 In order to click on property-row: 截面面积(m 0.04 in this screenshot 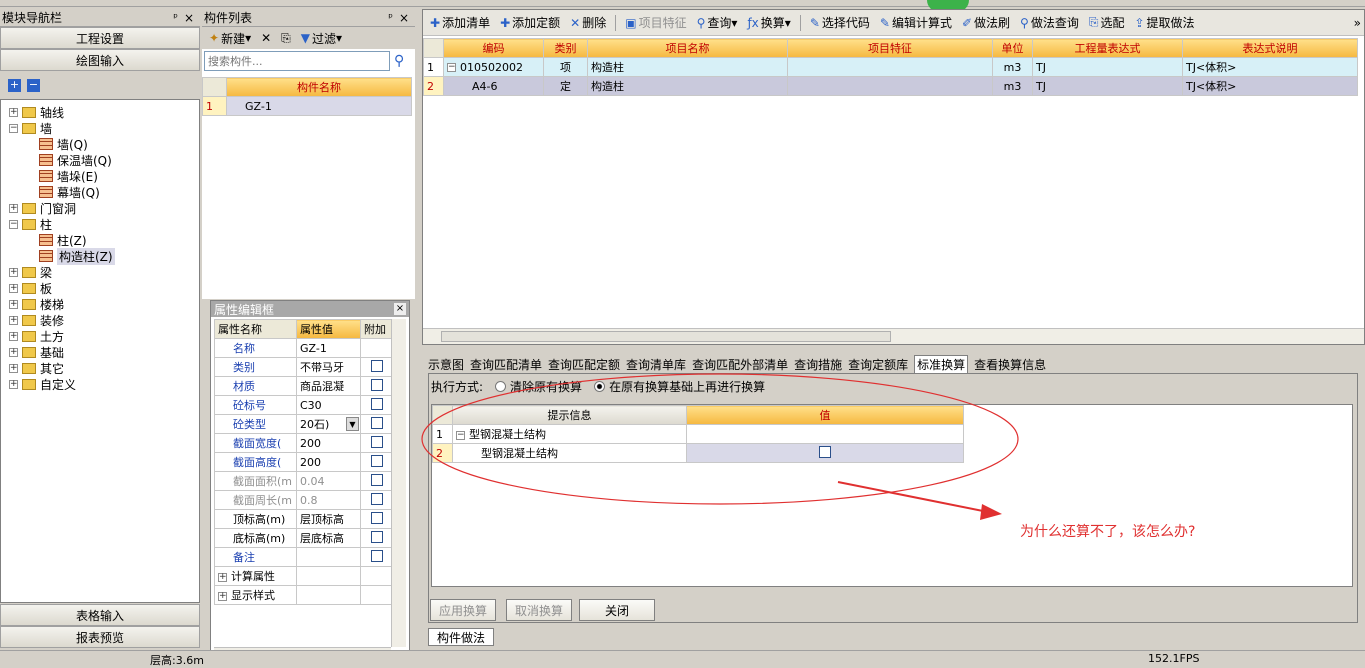, I will do `click(304, 481)`.